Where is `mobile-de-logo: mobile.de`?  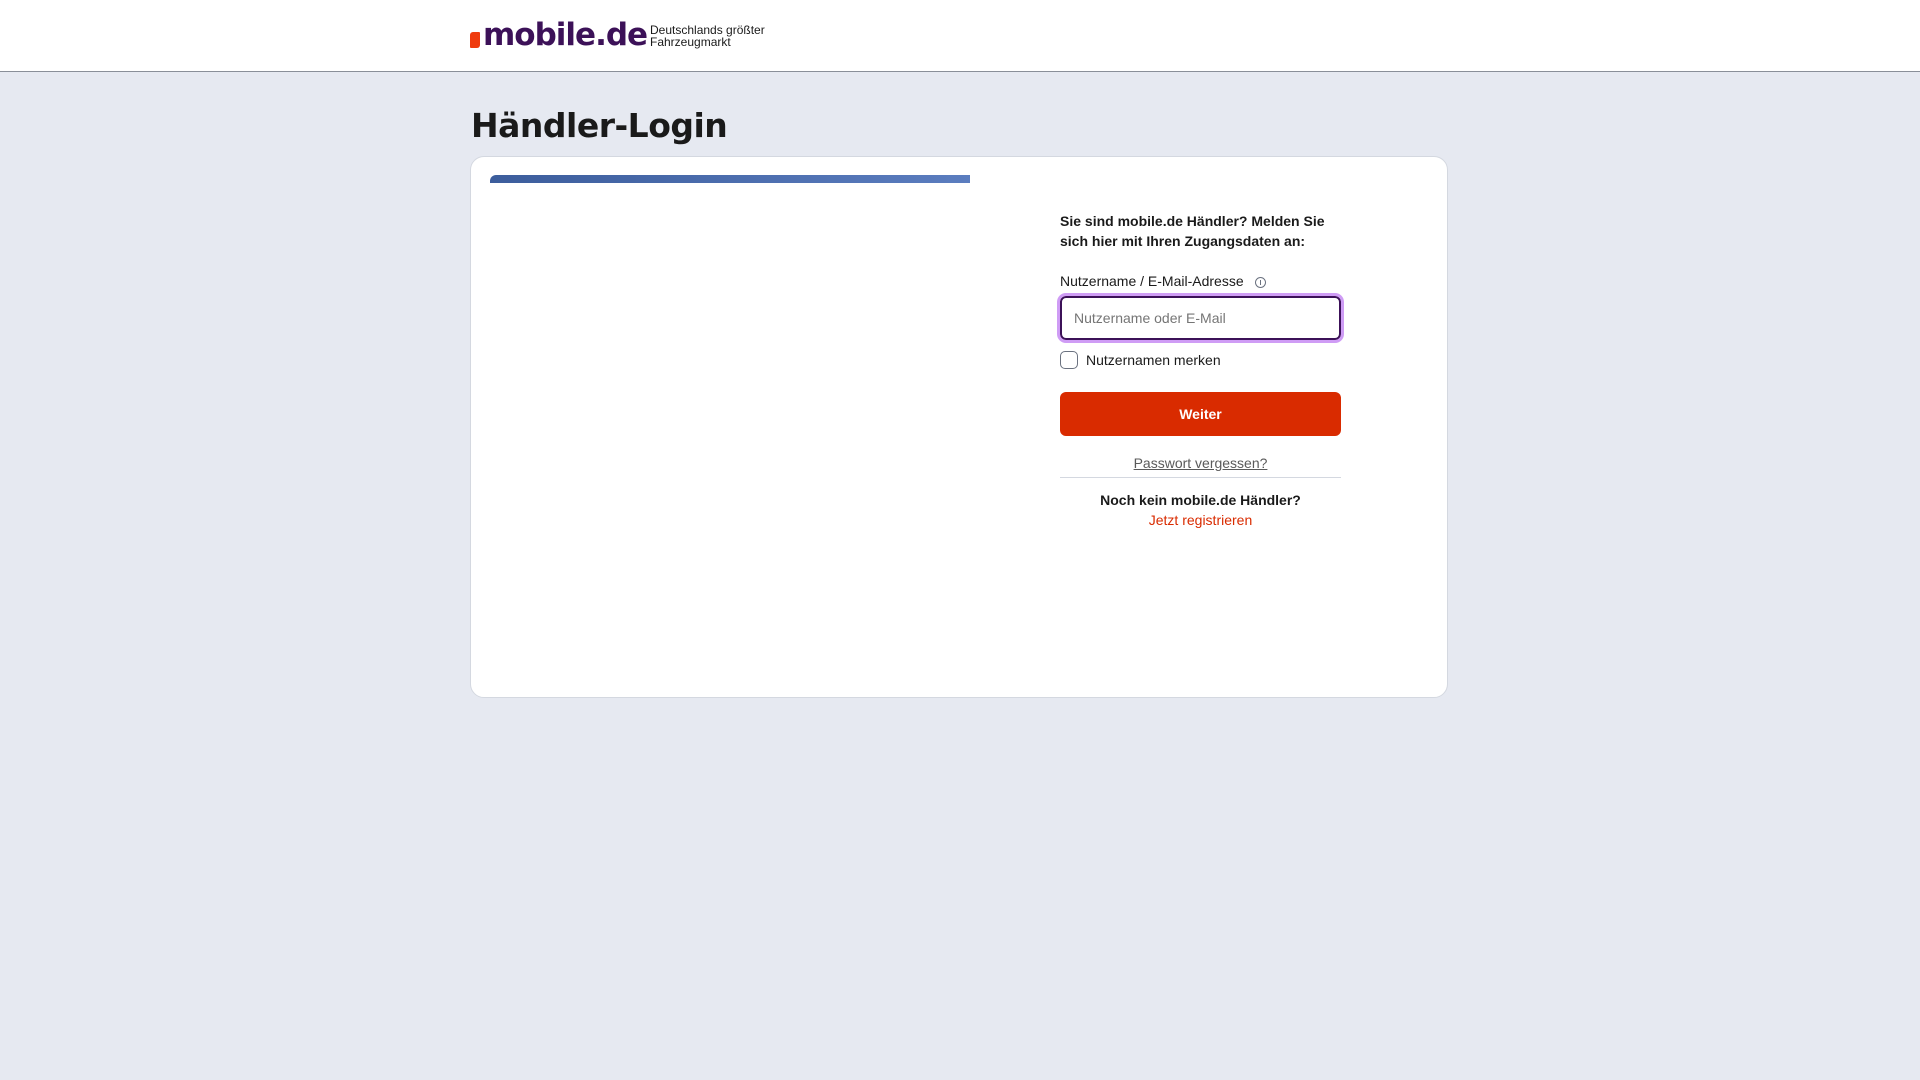
mobile-de-logo: mobile.de is located at coordinates (559, 35).